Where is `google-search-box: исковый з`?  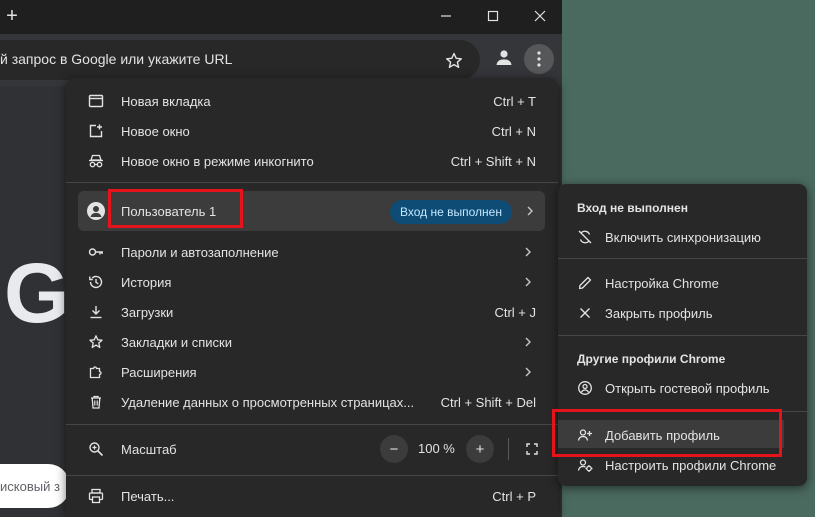 google-search-box: исковый з is located at coordinates (35, 486).